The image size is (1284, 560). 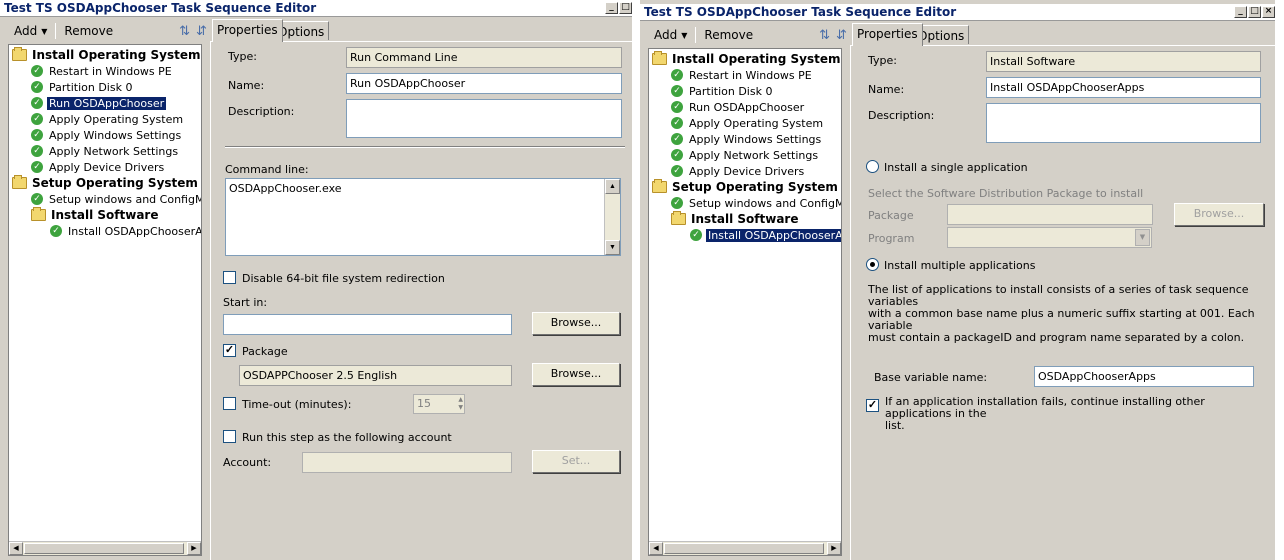 What do you see at coordinates (1123, 87) in the screenshot?
I see `name-input: Install OSDAppChooserApps` at bounding box center [1123, 87].